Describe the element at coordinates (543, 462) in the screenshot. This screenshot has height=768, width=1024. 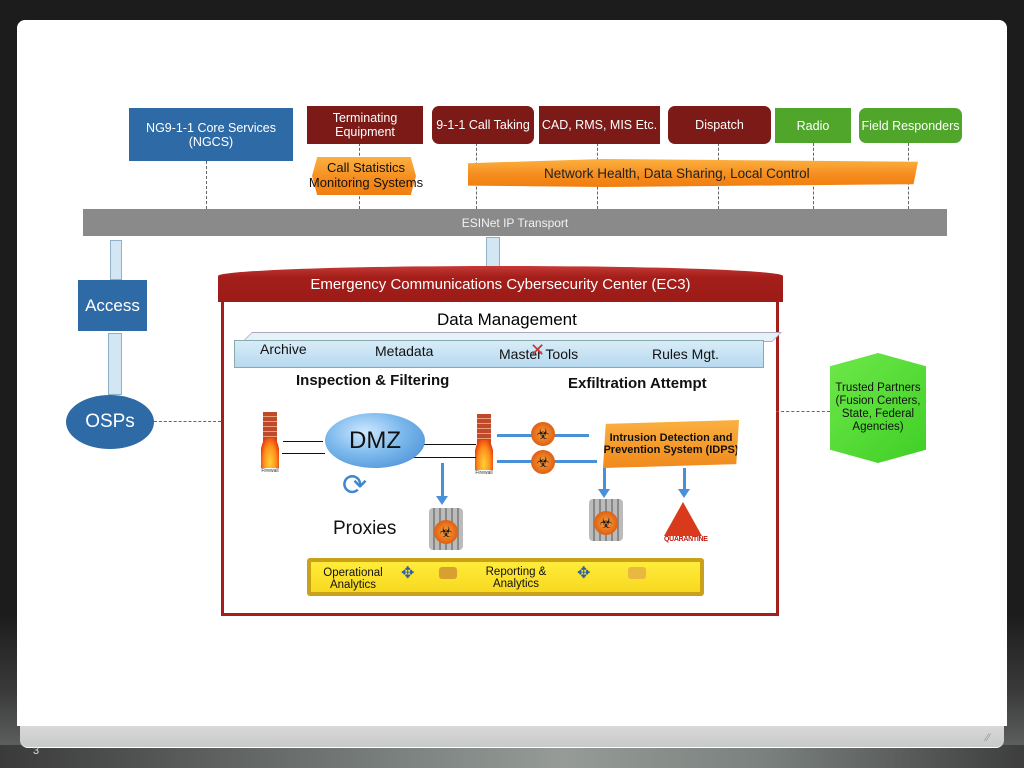
I see `biohazard-in-icon: ☣` at that location.